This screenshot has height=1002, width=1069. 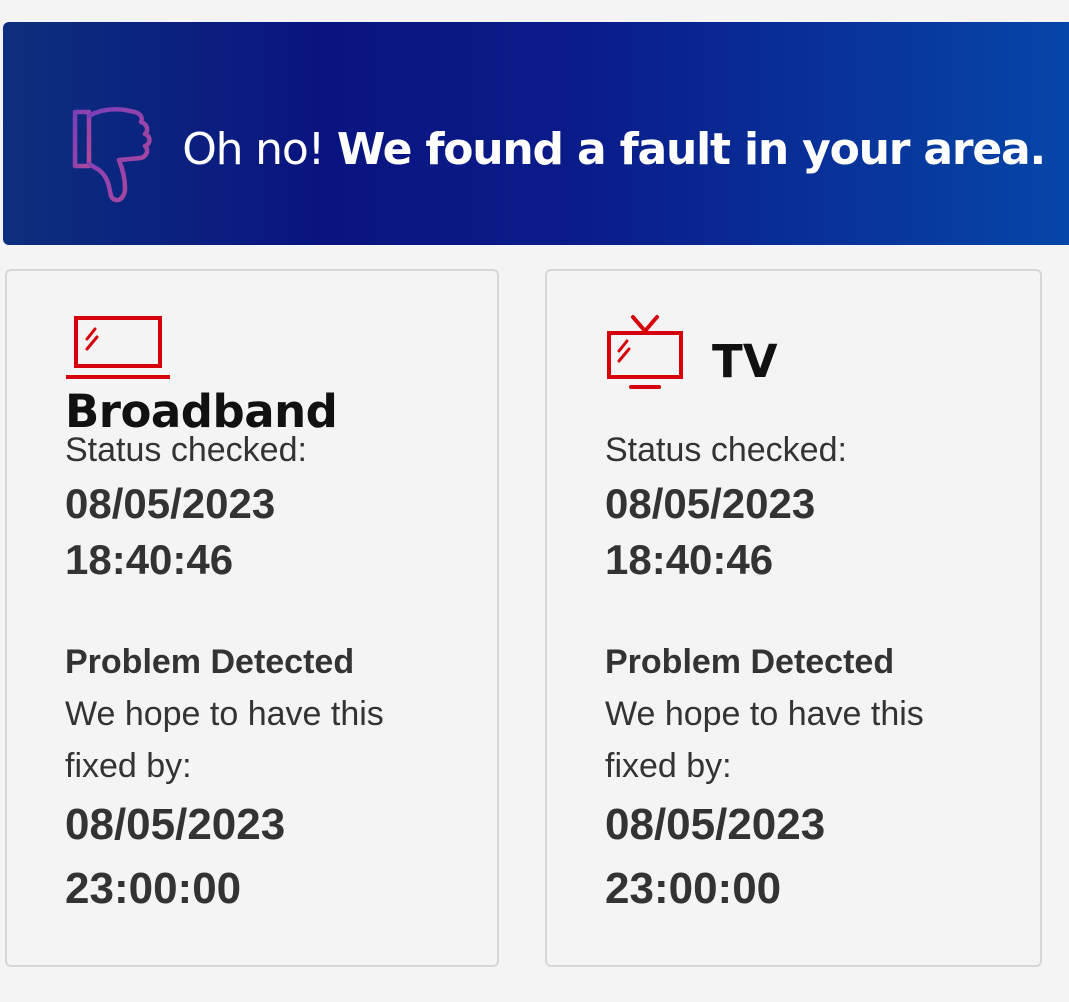 I want to click on card-title: Broadband, so click(x=201, y=411).